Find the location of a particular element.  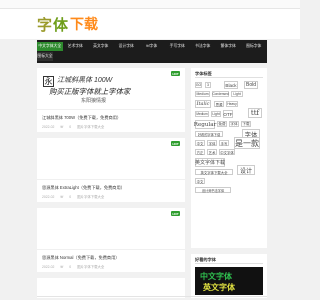

tag: 中文字体 is located at coordinates (227, 152).